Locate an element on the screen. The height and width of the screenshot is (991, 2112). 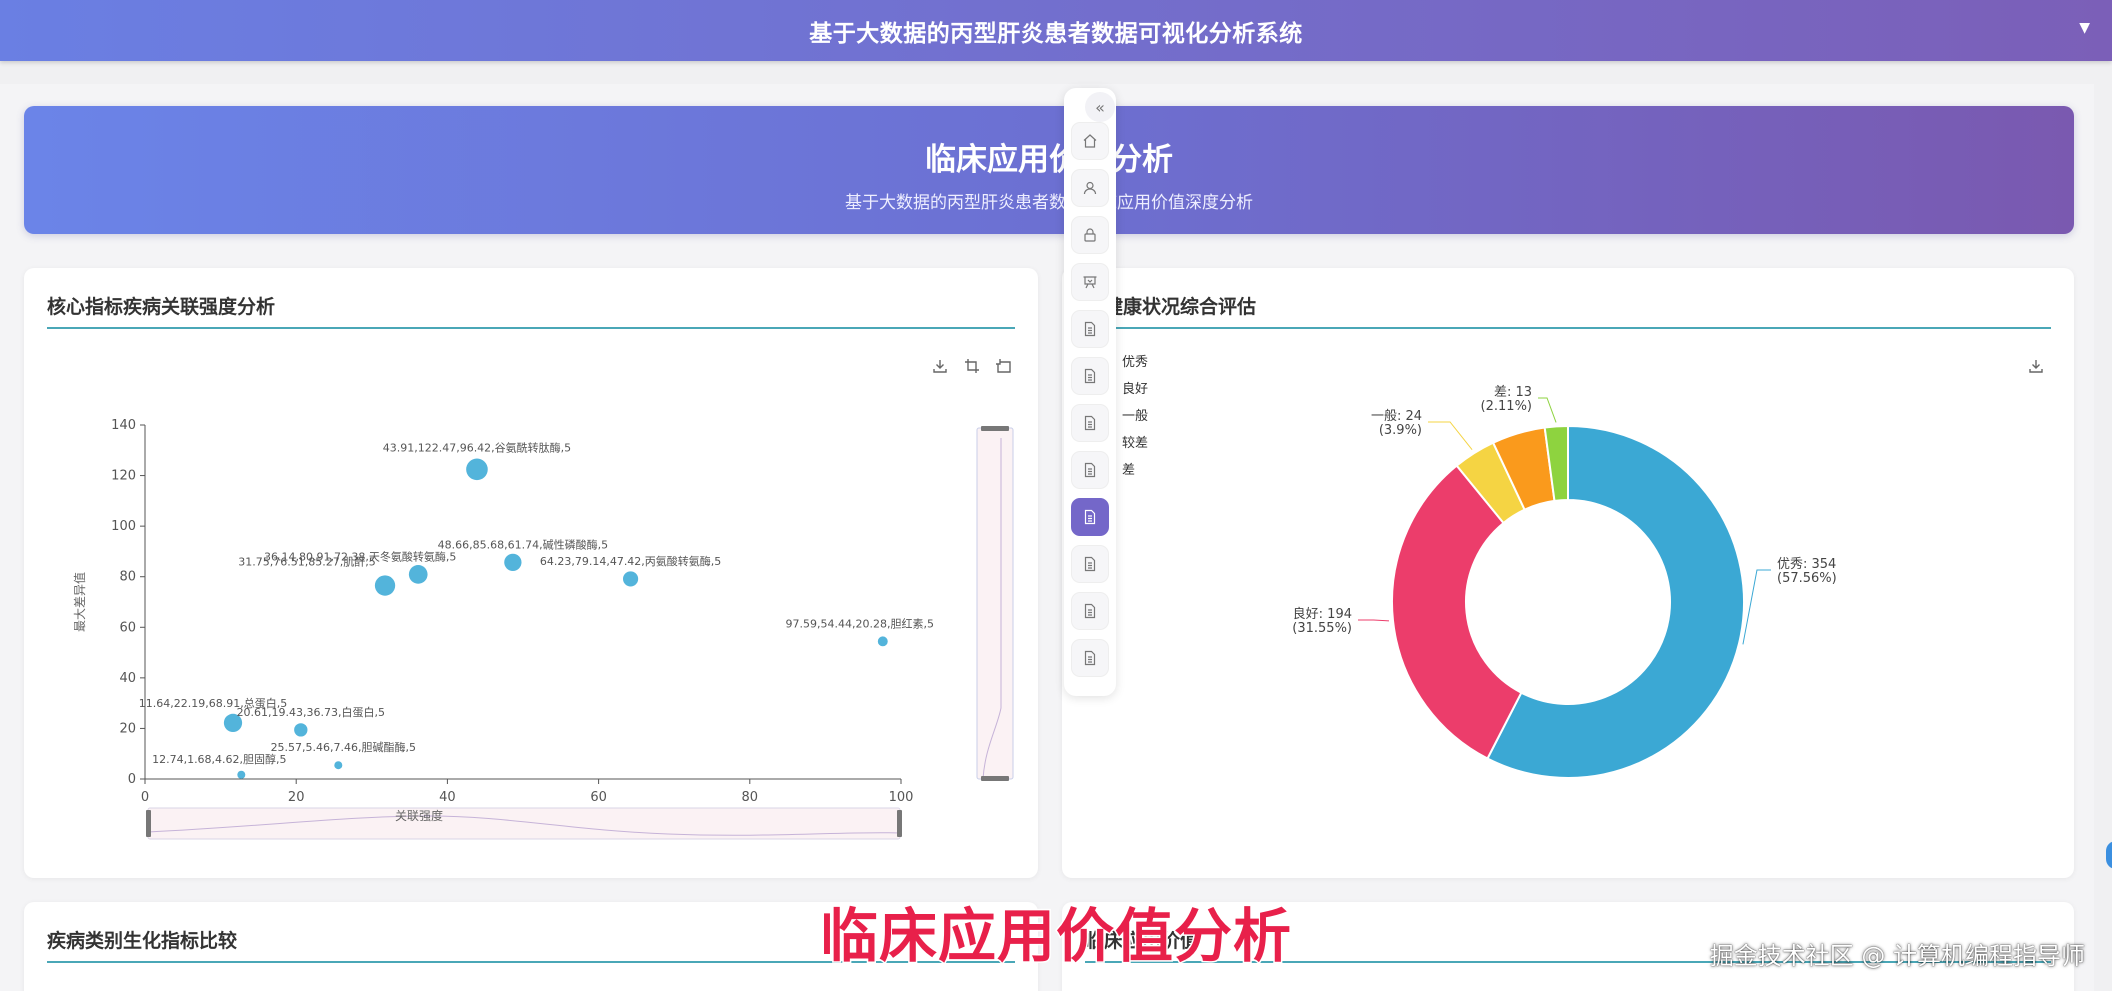
y-tick-label: 80 is located at coordinates (127, 577).